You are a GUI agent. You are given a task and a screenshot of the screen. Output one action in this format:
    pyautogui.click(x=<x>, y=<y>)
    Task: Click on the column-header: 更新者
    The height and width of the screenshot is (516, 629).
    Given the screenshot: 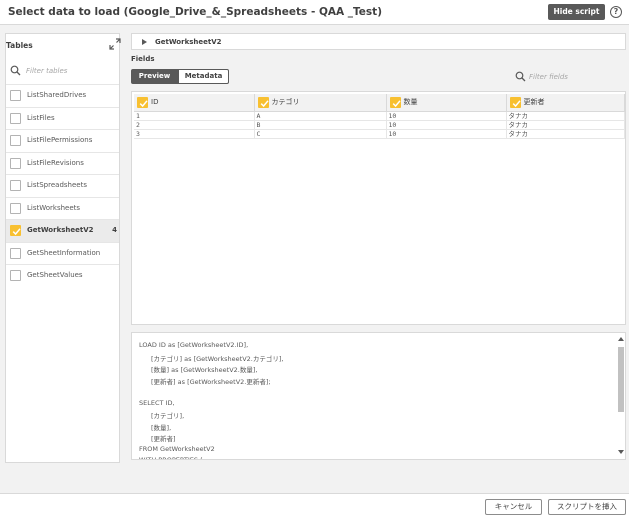 What is the action you would take?
    pyautogui.click(x=565, y=103)
    